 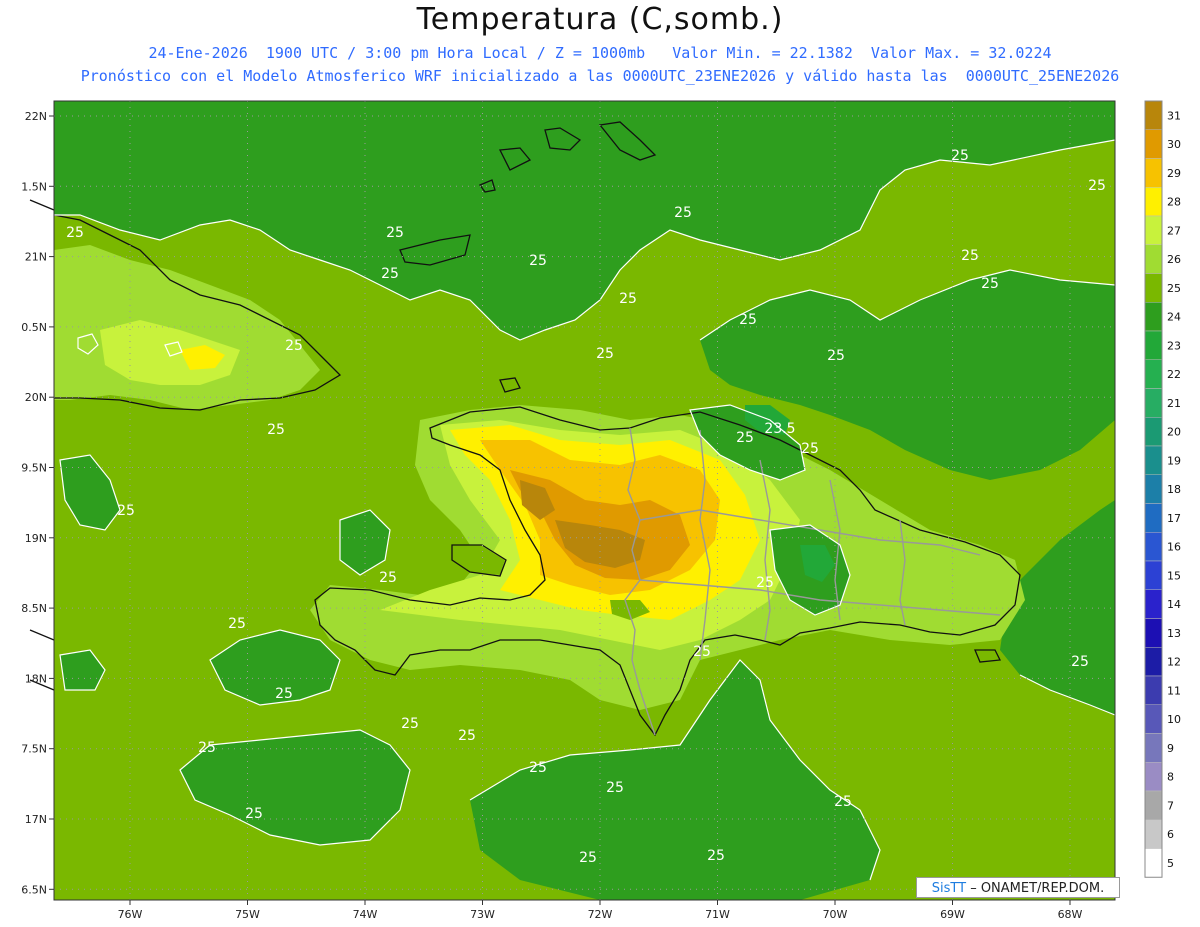 I want to click on colorbar-label: 19, so click(x=1174, y=460).